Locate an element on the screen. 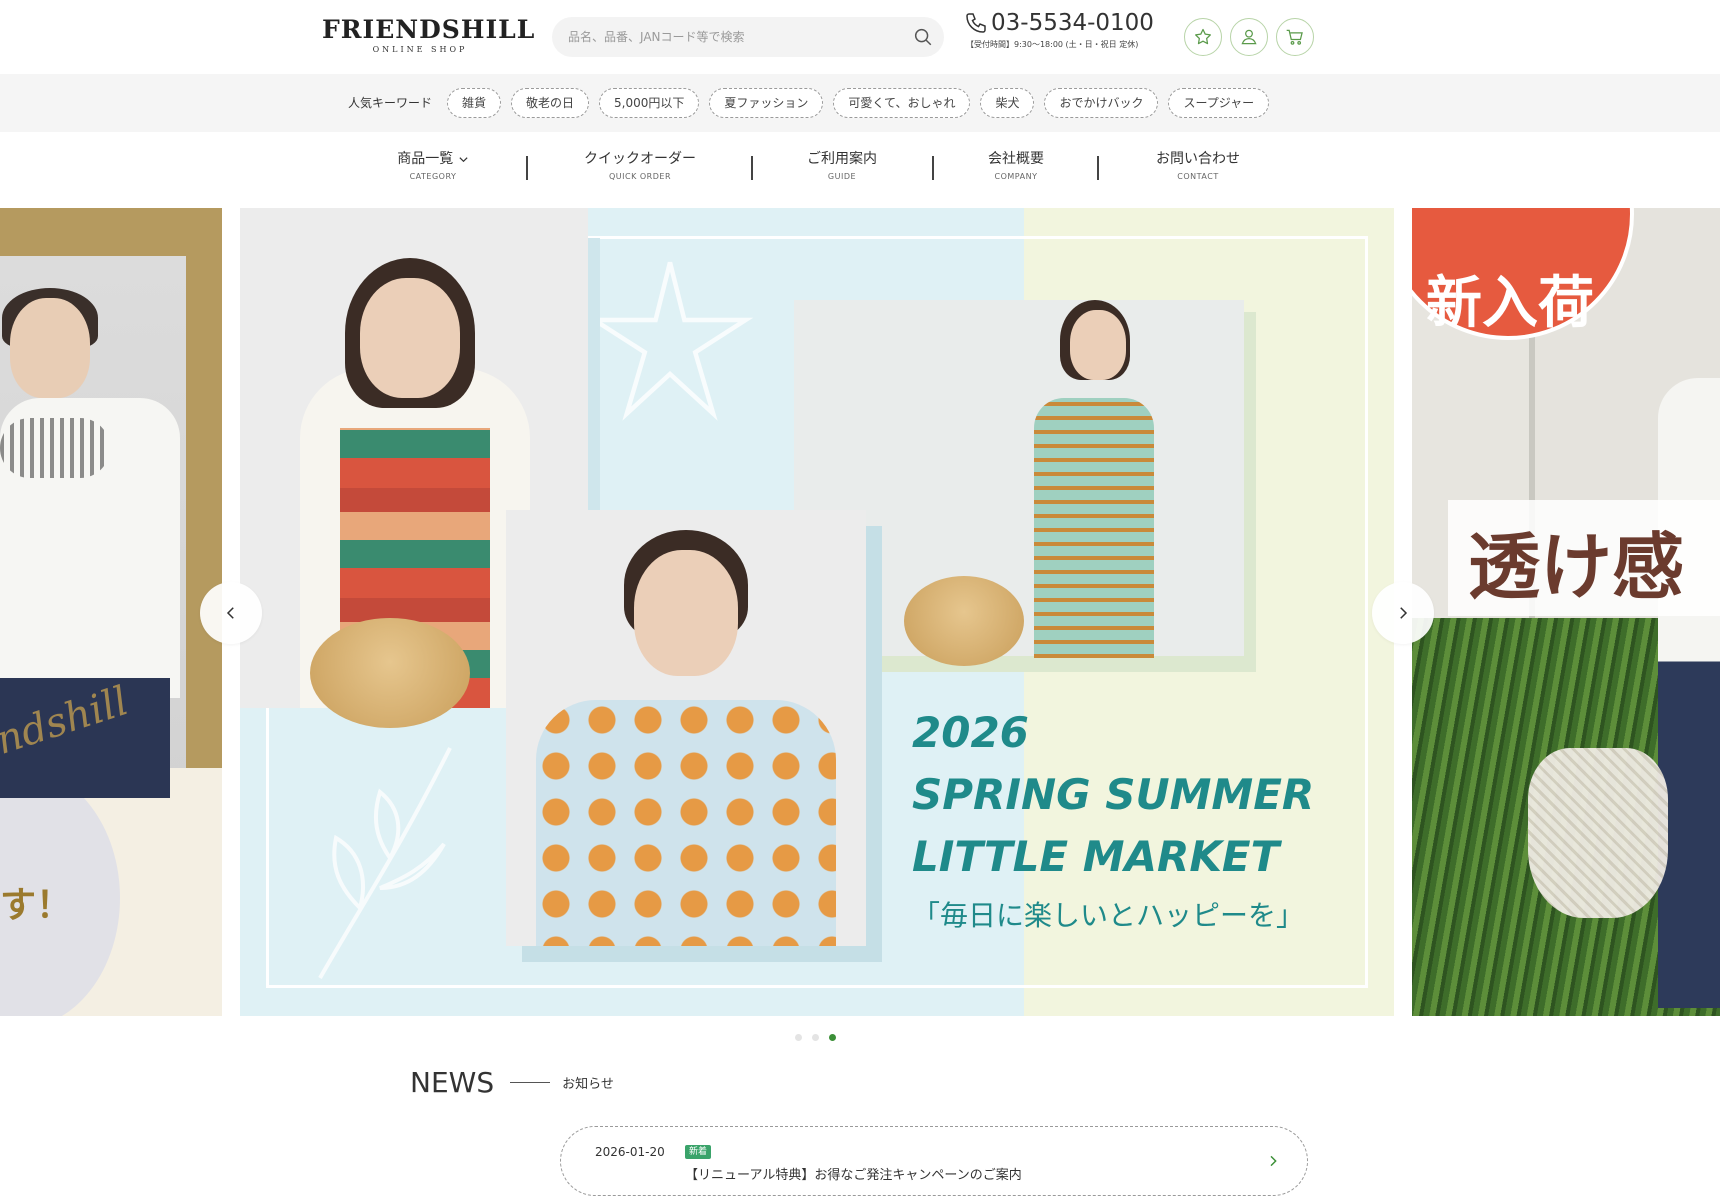 Image resolution: width=1720 pixels, height=1204 pixels. campaign-season: SPRING SUMMER is located at coordinates (1113, 794).